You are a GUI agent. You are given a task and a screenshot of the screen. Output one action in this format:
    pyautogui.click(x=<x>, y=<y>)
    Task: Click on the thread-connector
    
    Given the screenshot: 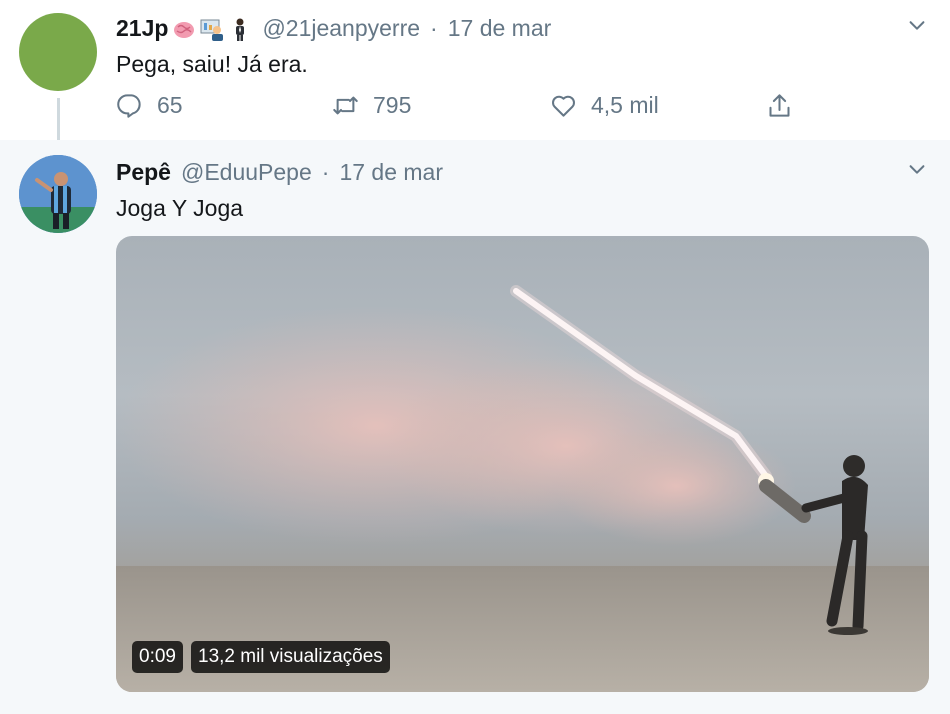 What is the action you would take?
    pyautogui.click(x=58, y=119)
    